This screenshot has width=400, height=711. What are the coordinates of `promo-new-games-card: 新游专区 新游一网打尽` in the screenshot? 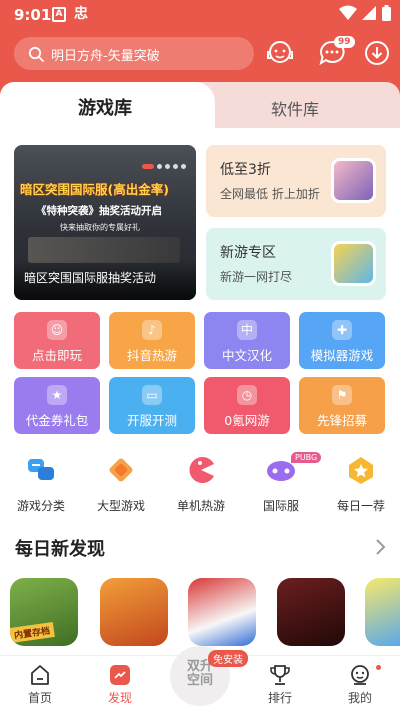 It's located at (296, 264).